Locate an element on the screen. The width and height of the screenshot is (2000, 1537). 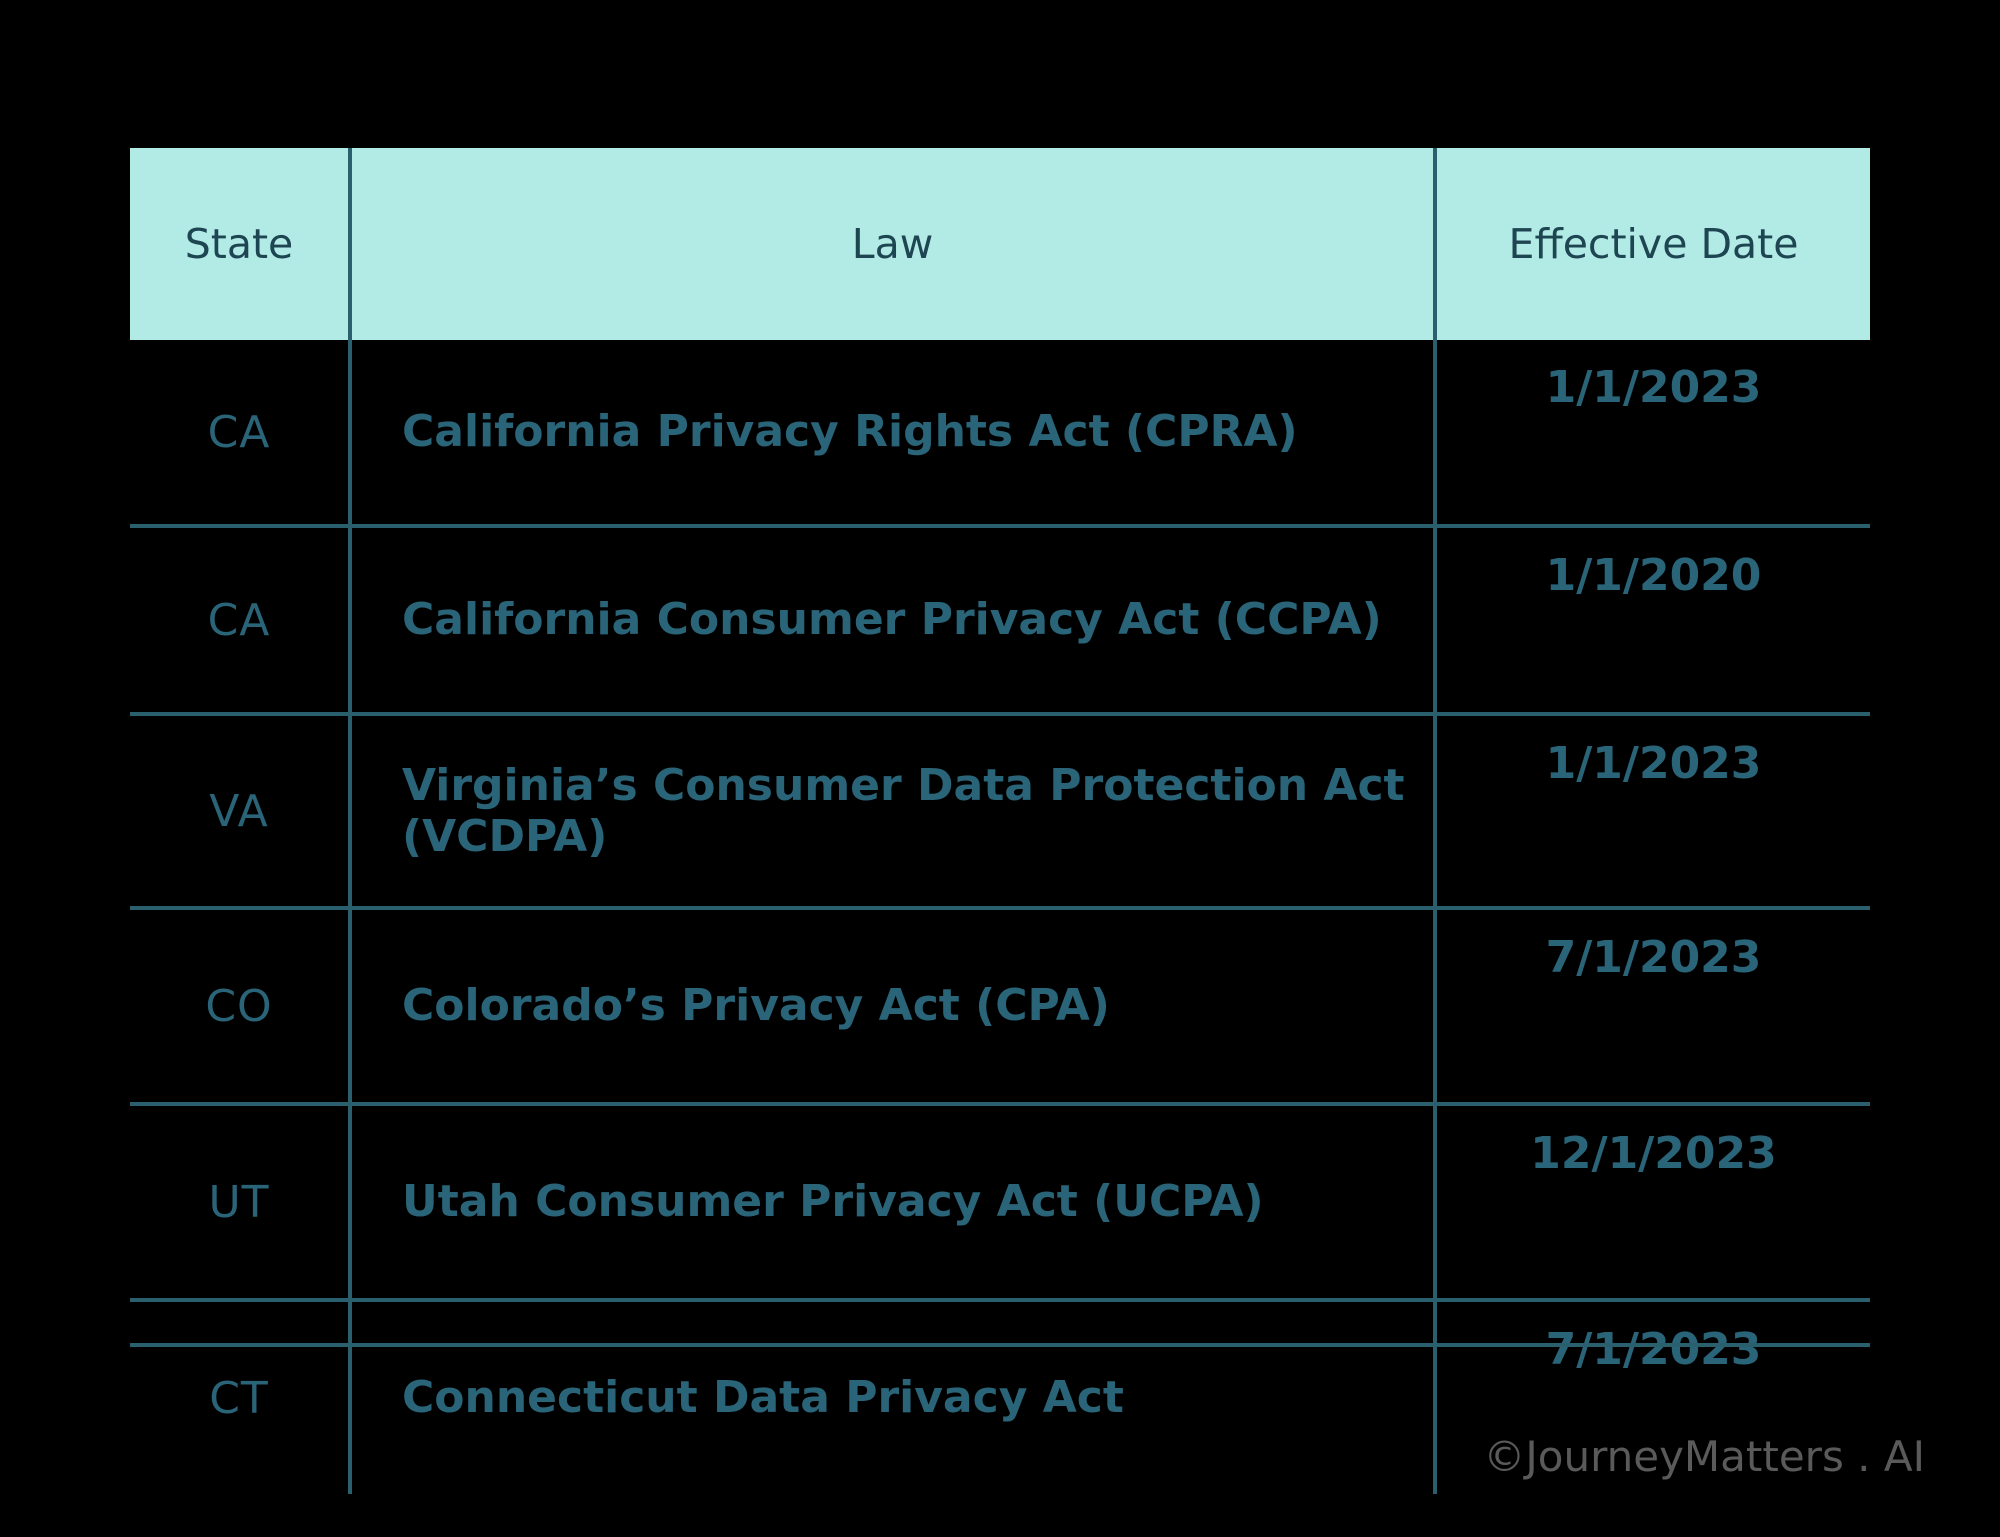
table-header-row: State Law Effective Date is located at coordinates (1000, 244).